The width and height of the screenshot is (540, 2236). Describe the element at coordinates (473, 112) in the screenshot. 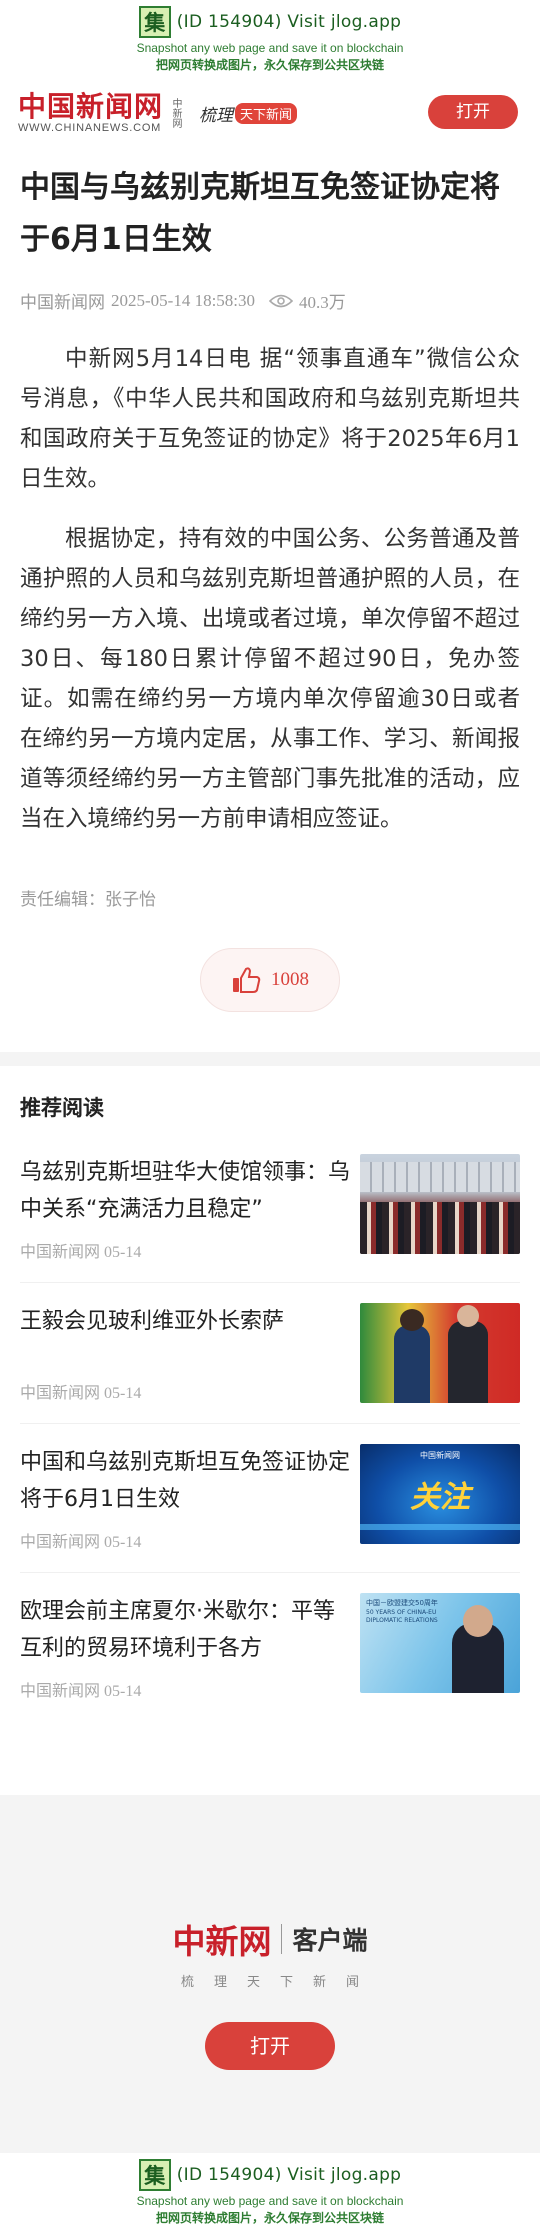

I see `open-app-button: 打开` at that location.